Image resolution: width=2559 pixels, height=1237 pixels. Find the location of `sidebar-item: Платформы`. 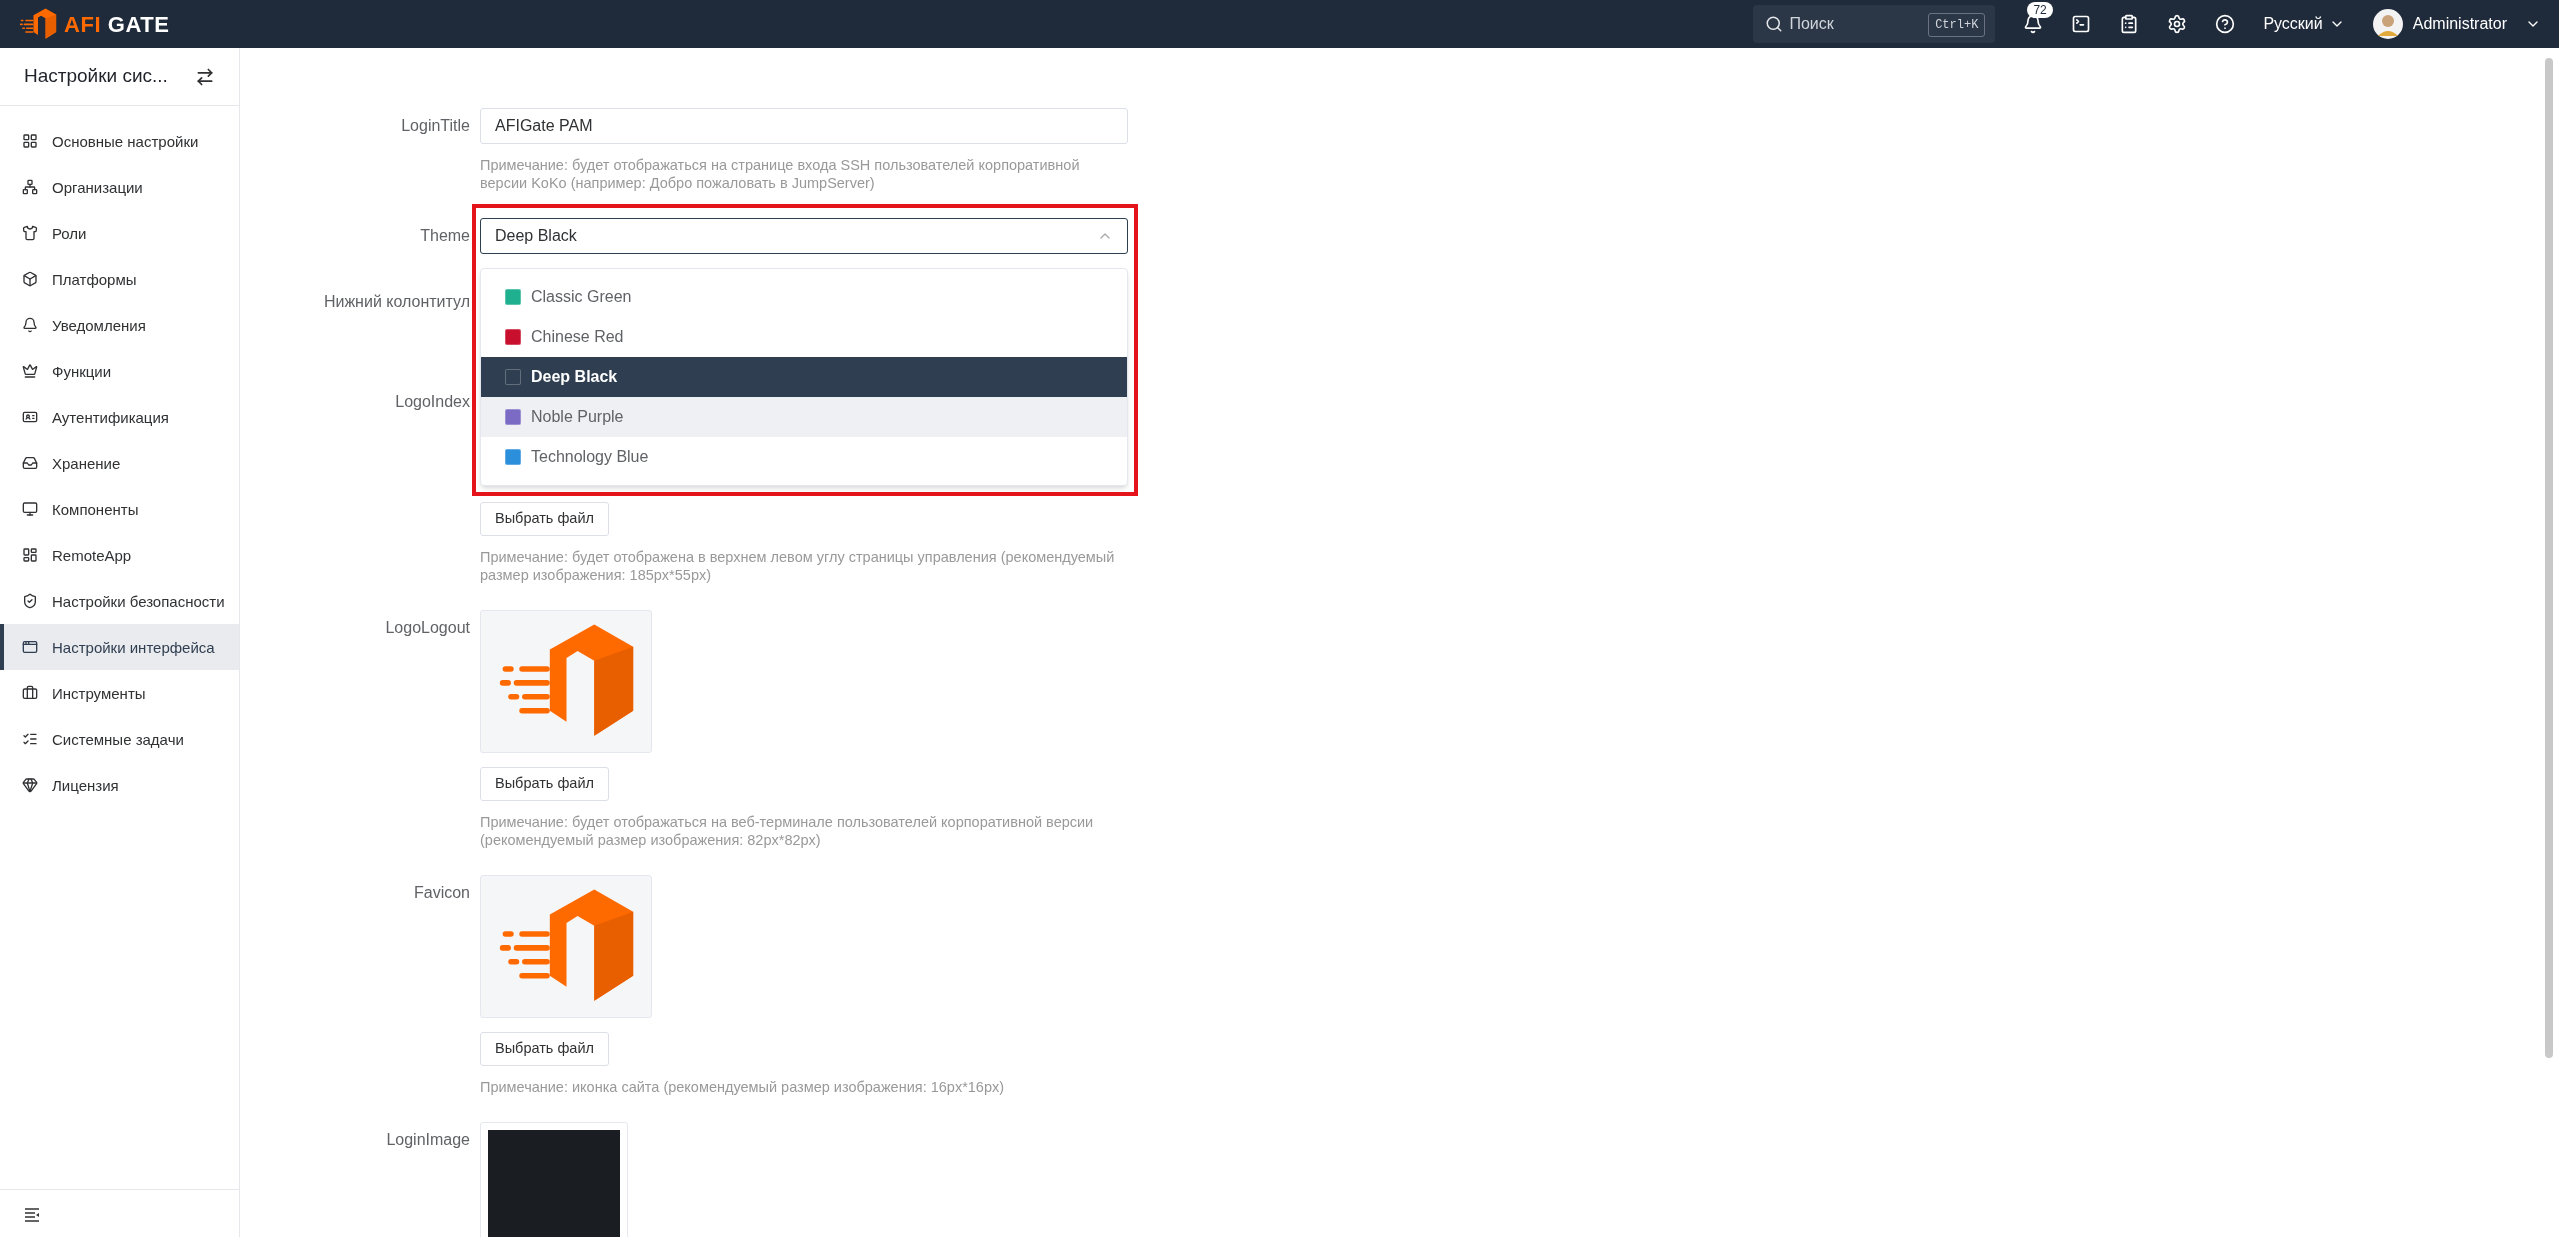

sidebar-item: Платформы is located at coordinates (119, 279).